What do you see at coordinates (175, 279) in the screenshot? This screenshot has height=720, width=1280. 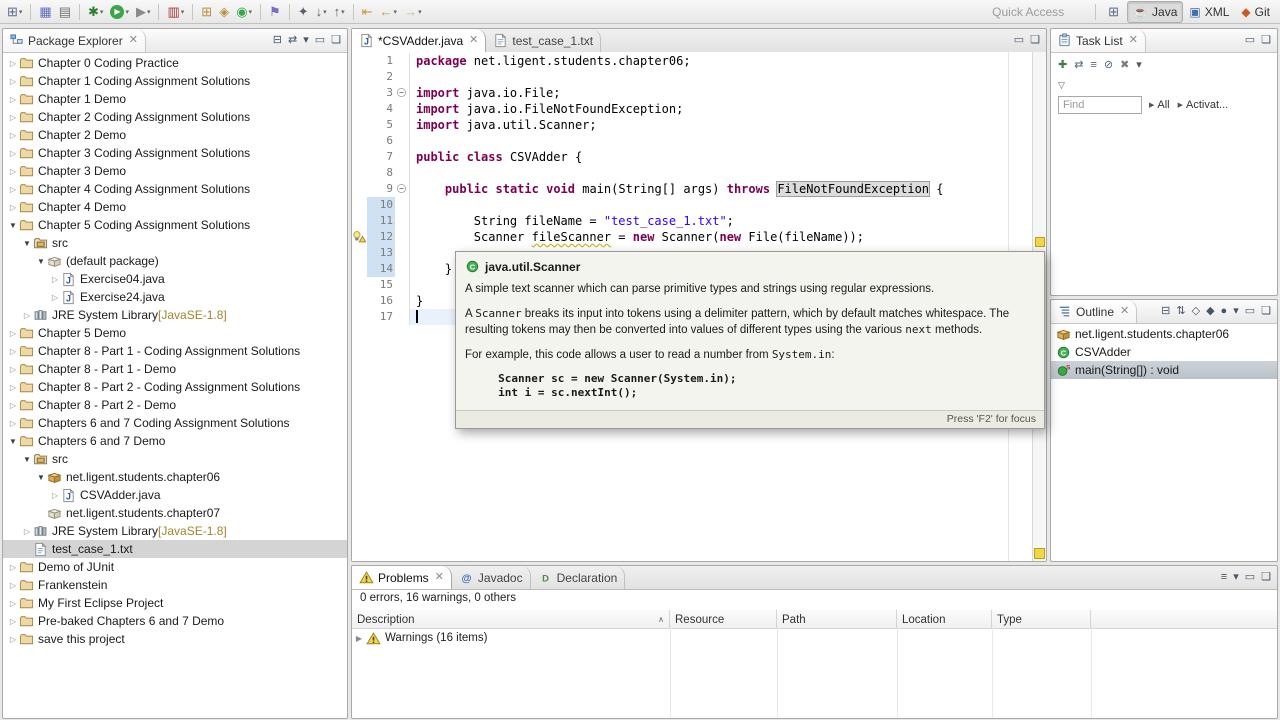 I see `tree-item: ▷ J Exercise04.java` at bounding box center [175, 279].